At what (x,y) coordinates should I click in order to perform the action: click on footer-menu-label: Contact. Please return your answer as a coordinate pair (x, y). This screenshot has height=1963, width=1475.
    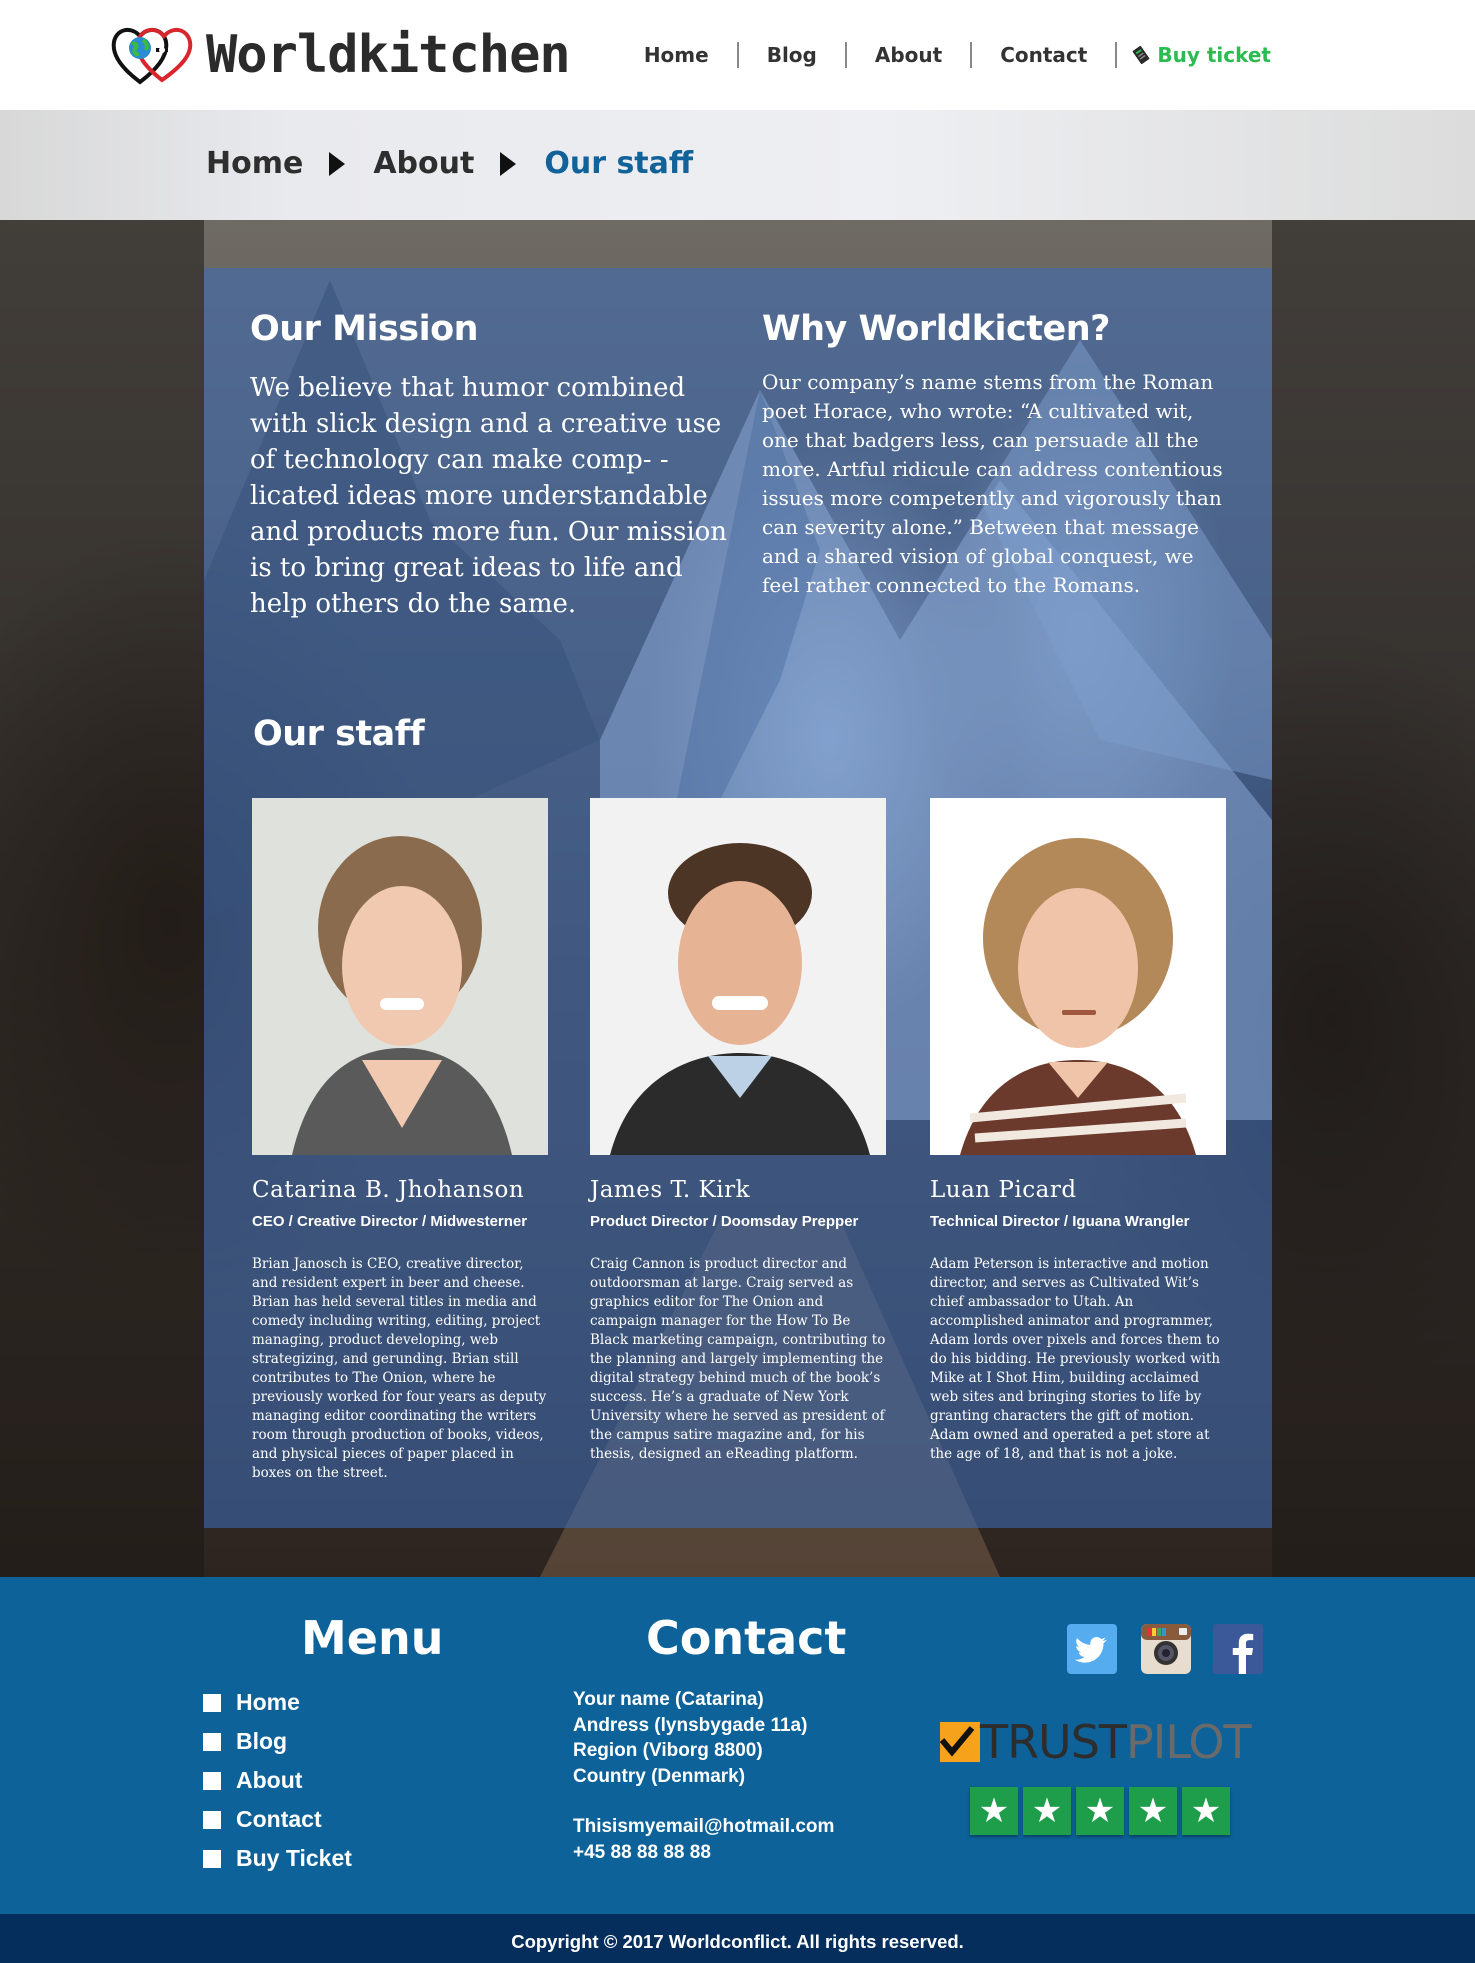
    Looking at the image, I should click on (279, 1819).